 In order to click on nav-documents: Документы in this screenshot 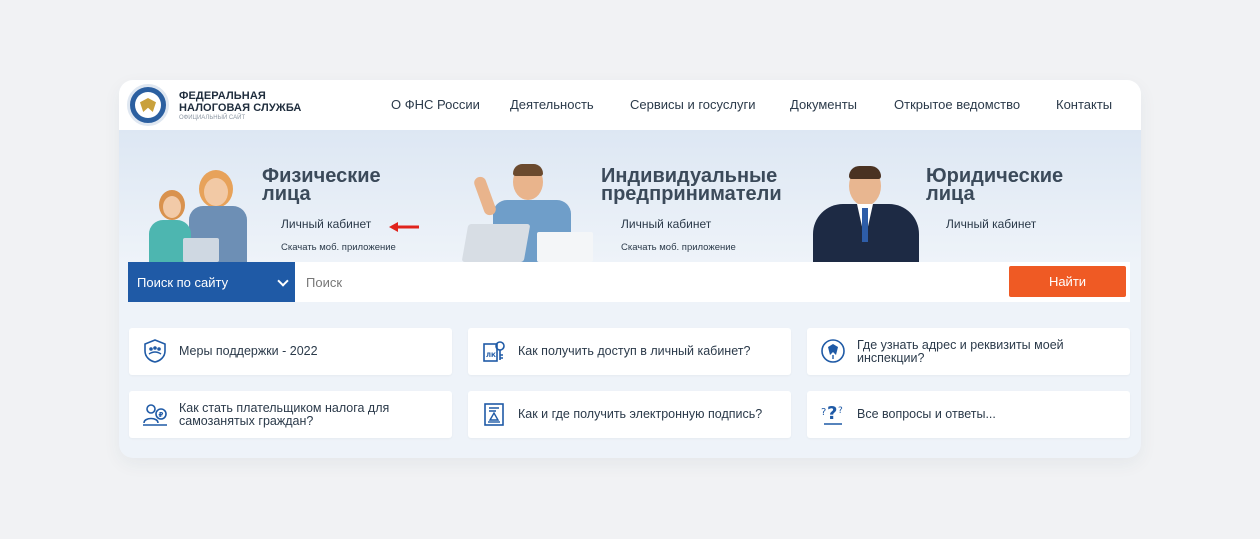, I will do `click(823, 104)`.